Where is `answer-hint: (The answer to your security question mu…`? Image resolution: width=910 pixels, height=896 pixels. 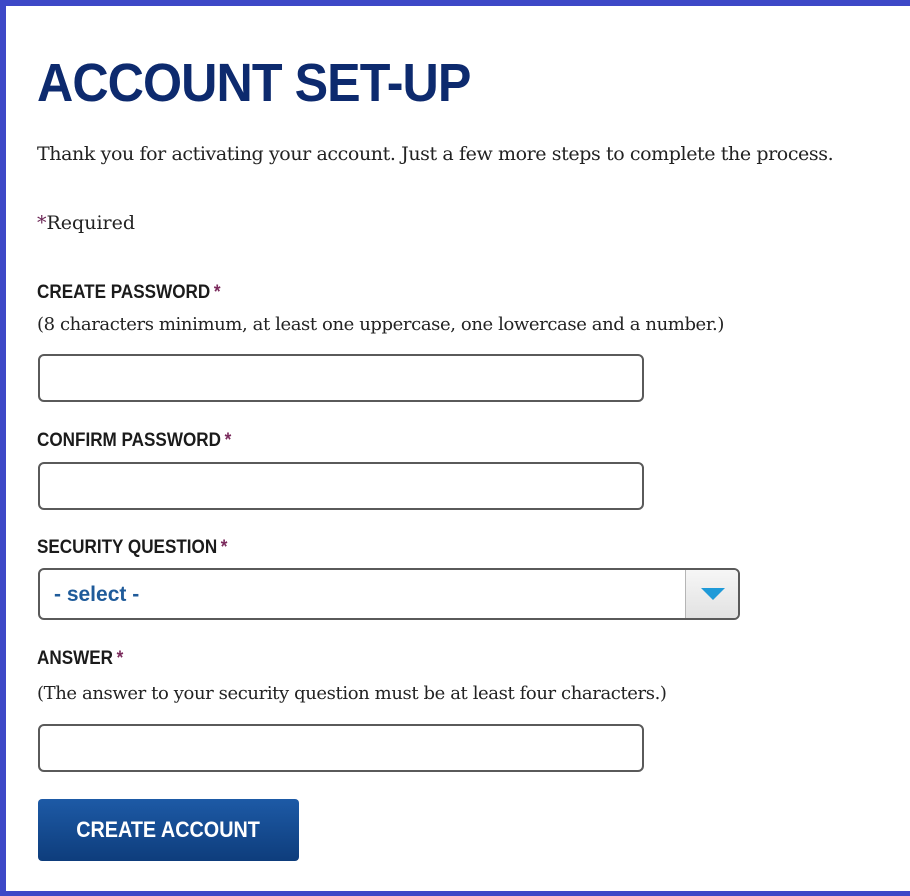 answer-hint: (The answer to your security question mu… is located at coordinates (352, 693).